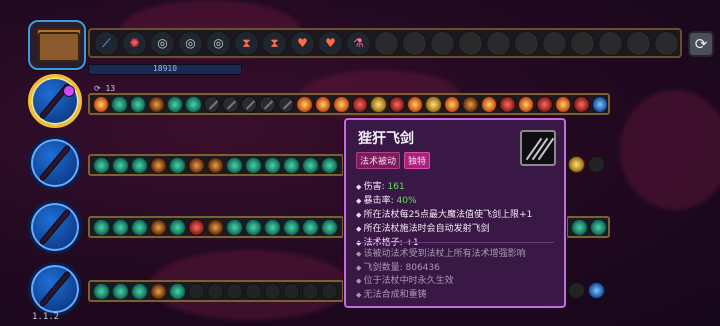 The image size is (720, 326). I want to click on spell-urn-icon, so click(576, 290).